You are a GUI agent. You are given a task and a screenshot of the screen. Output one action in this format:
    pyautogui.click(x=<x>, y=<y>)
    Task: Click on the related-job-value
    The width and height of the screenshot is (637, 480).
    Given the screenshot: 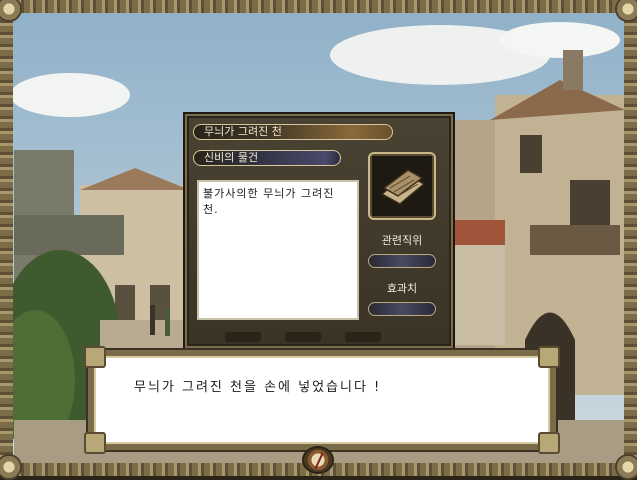 What is the action you would take?
    pyautogui.click(x=402, y=261)
    